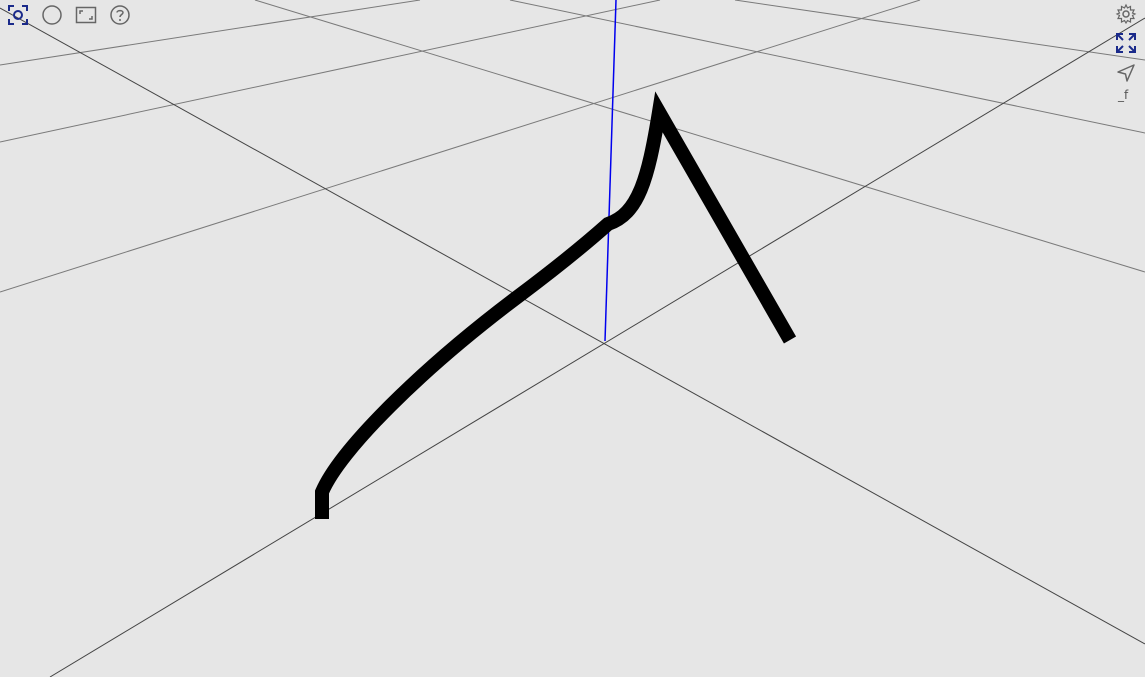 The height and width of the screenshot is (677, 1145). I want to click on fullscreen-button, so click(1126, 43).